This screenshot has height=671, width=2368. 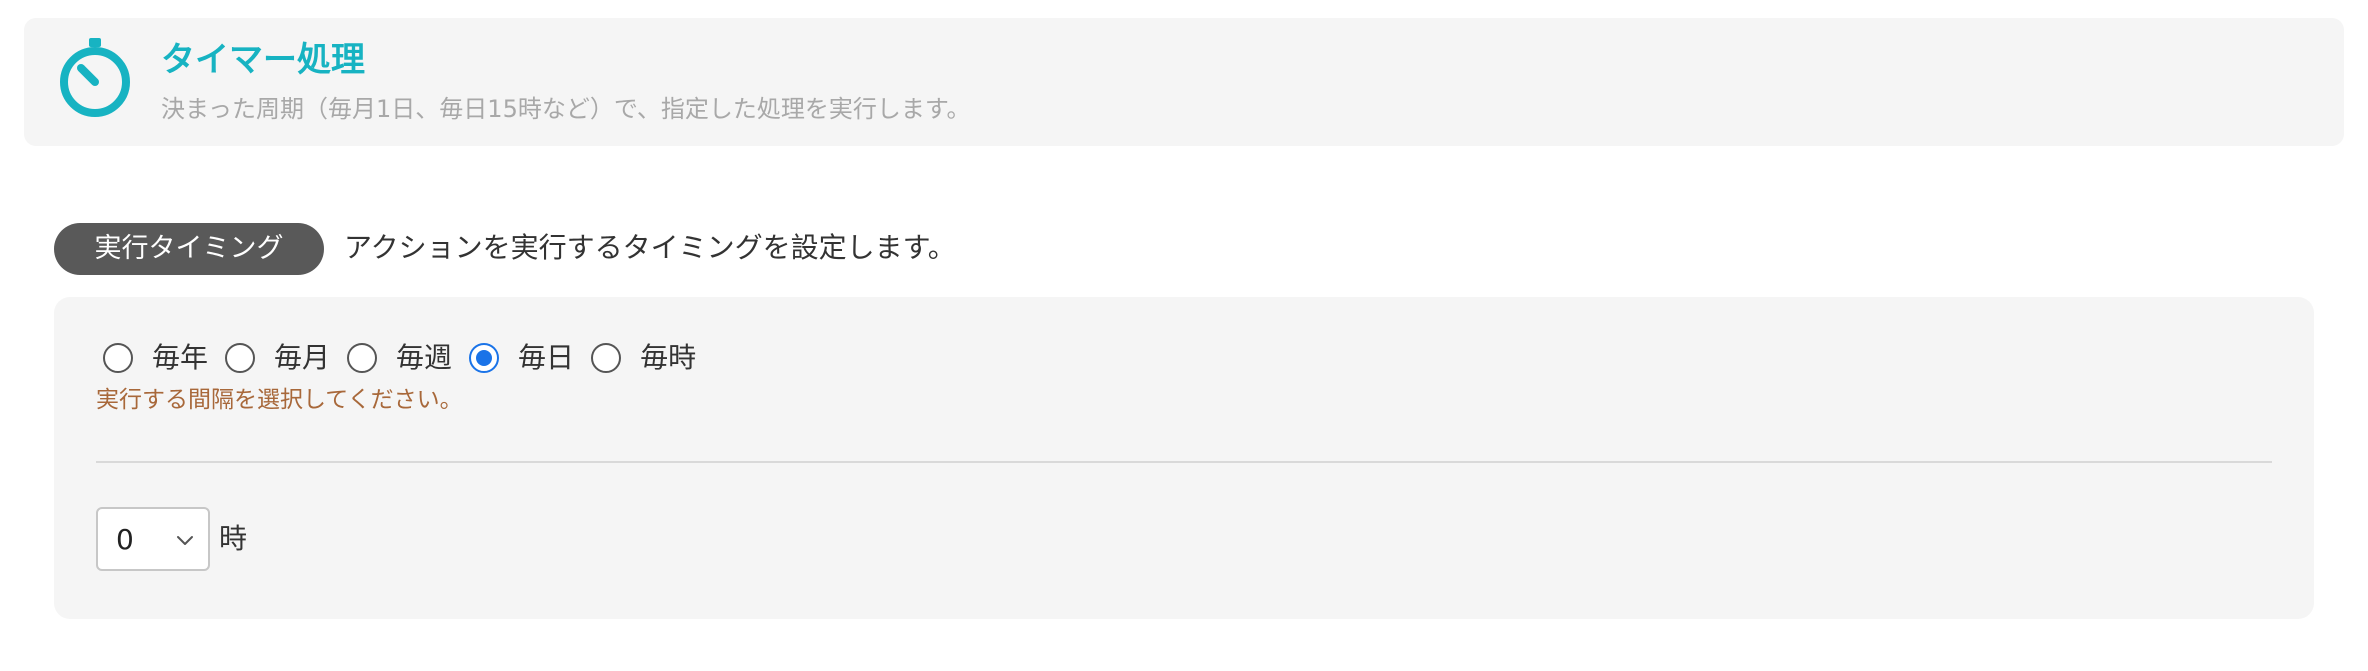 What do you see at coordinates (279, 400) in the screenshot?
I see `interval-hint: 実行する間隔を選択してください。` at bounding box center [279, 400].